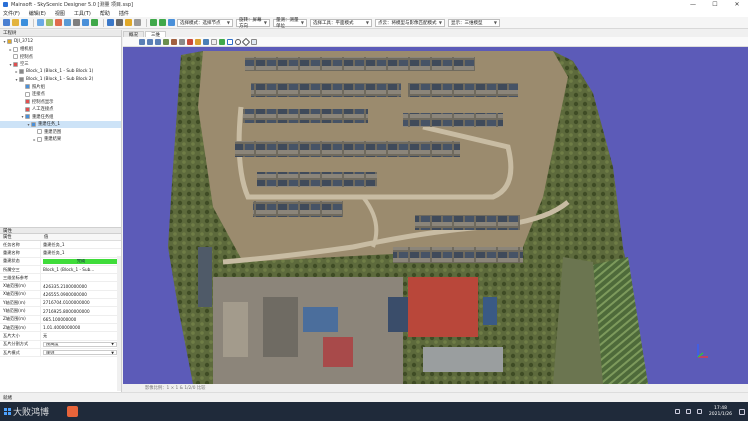 The width and height of the screenshot is (748, 421). I want to click on texture-icon, so click(214, 41).